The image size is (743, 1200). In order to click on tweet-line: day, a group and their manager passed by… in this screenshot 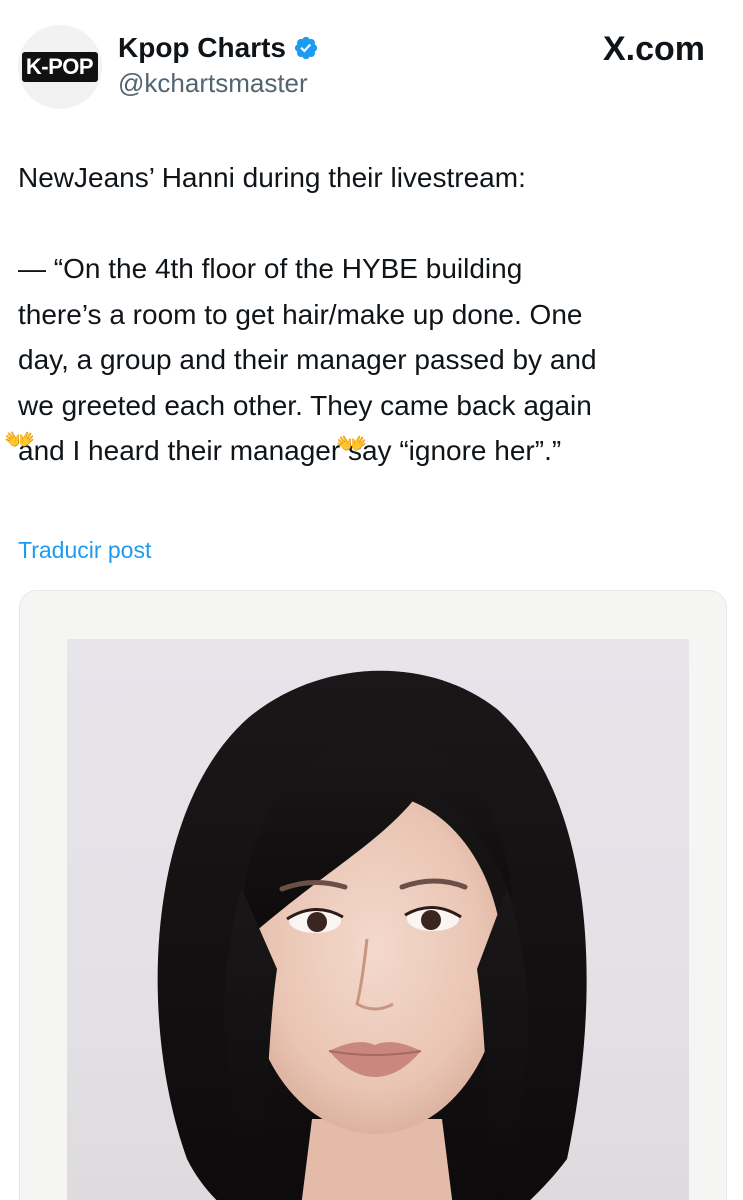, I will do `click(307, 359)`.